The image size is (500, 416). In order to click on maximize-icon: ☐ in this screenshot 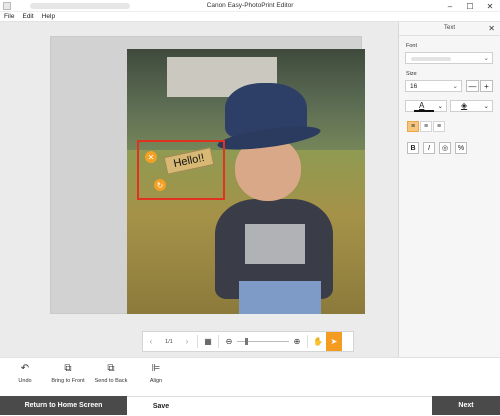, I will do `click(470, 6)`.